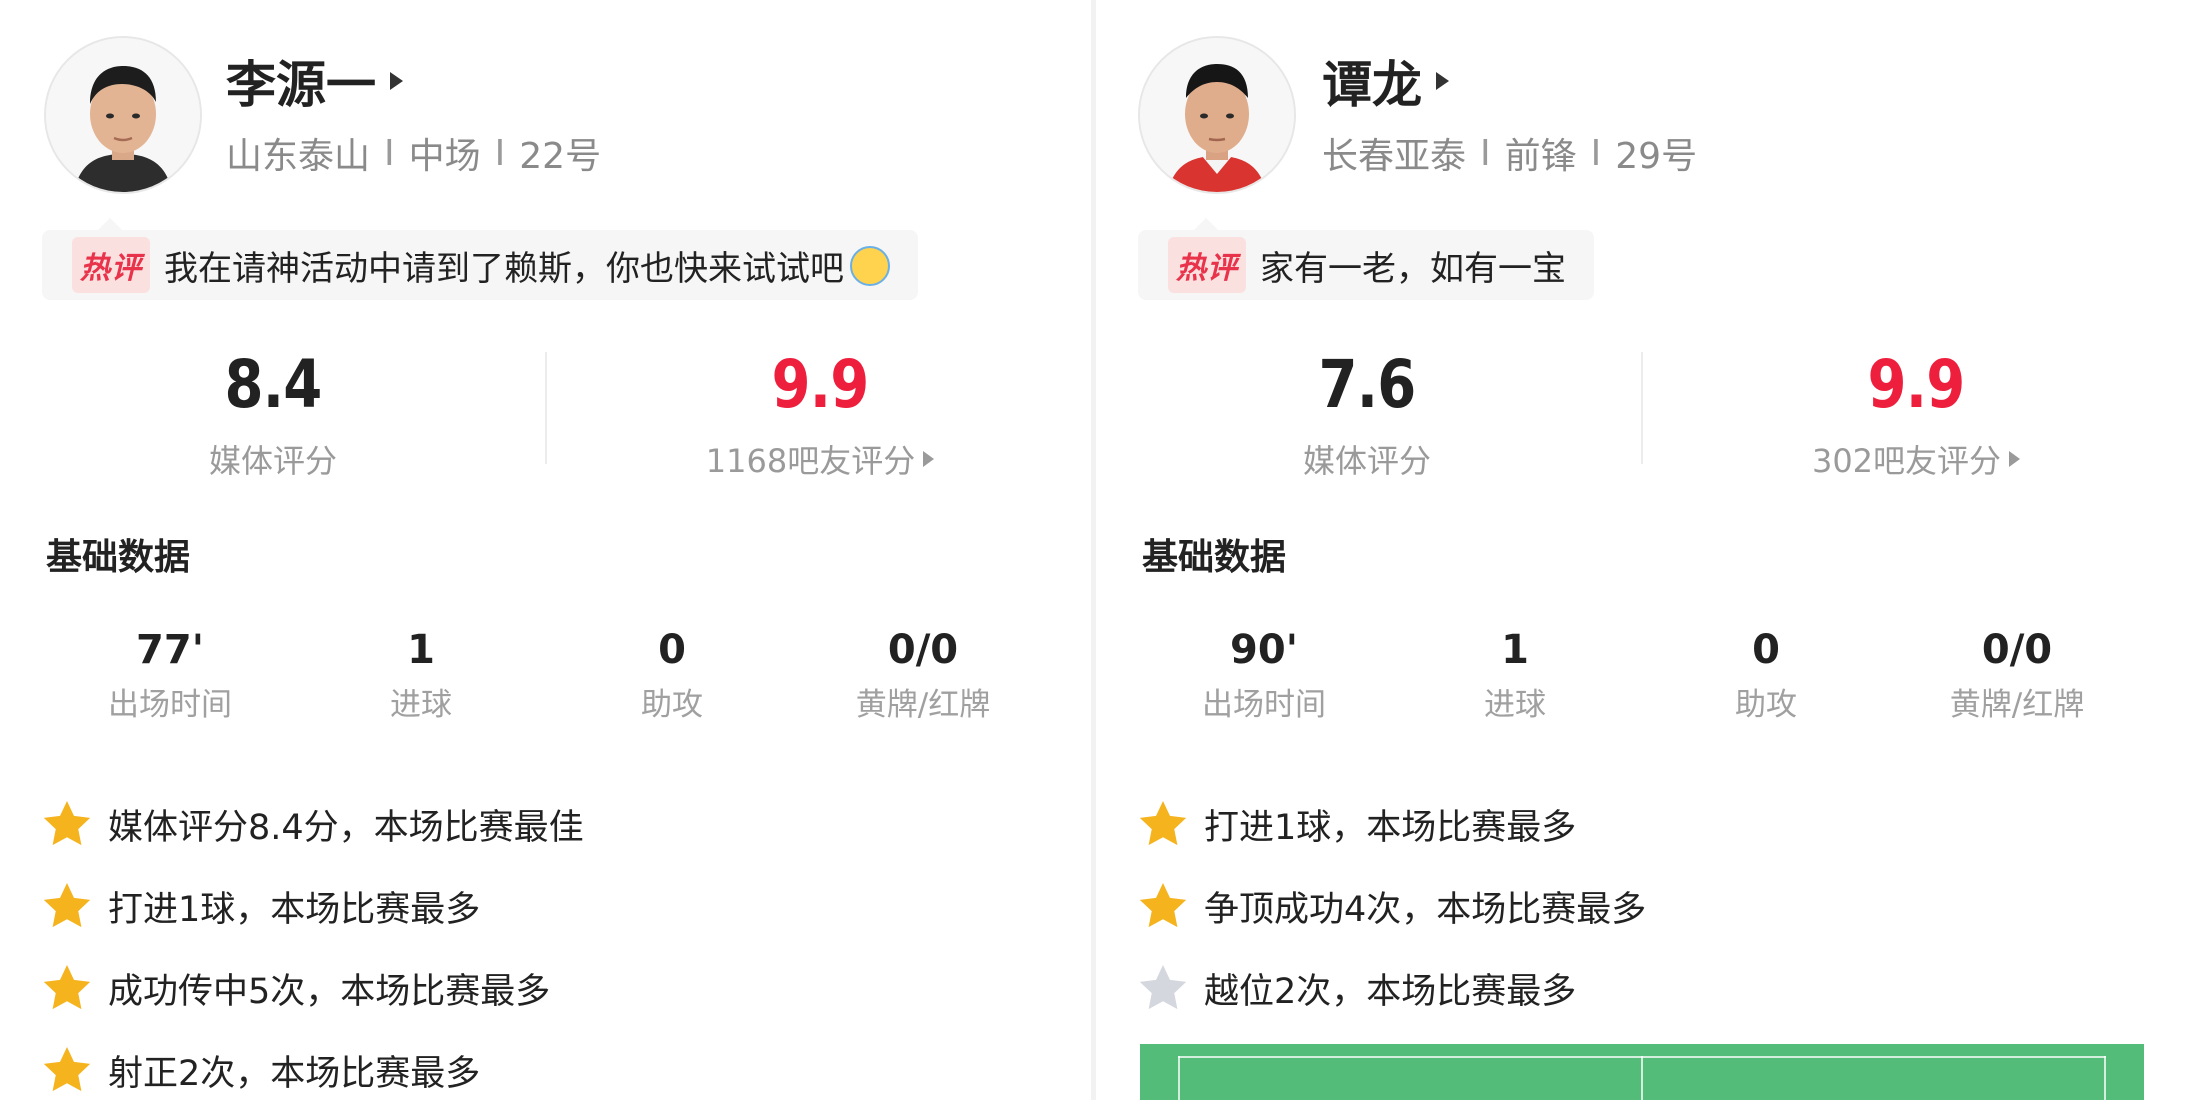  What do you see at coordinates (1656, 156) in the screenshot?
I see `player-number: 29号` at bounding box center [1656, 156].